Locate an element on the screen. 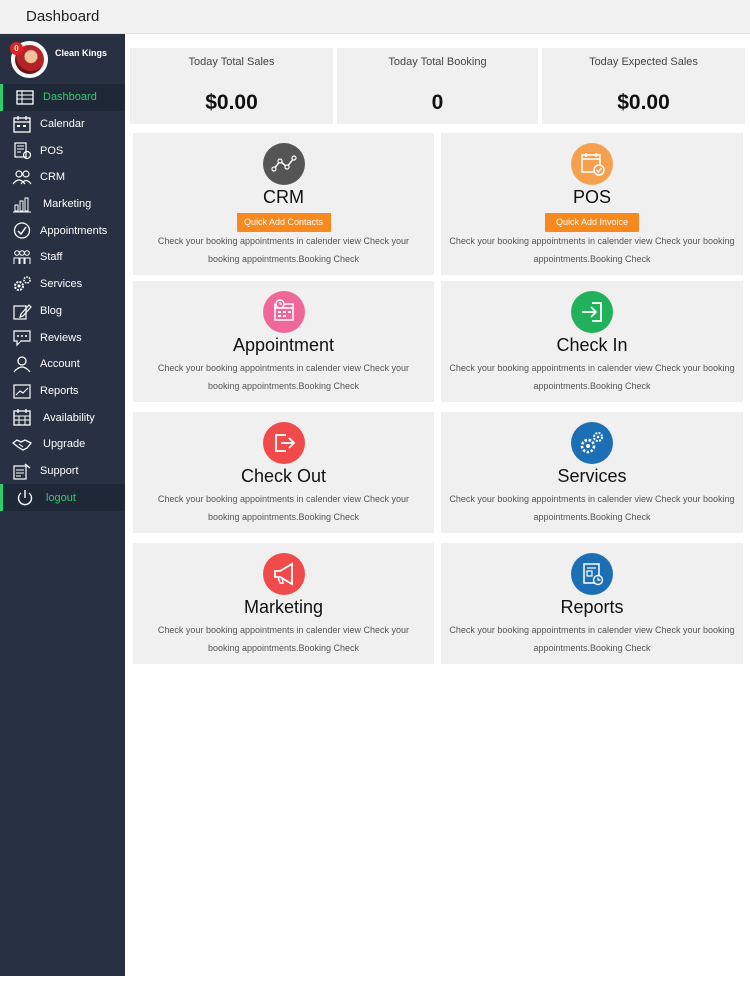 The height and width of the screenshot is (1000, 750). sidebar-item-crm: CRM is located at coordinates (62, 177).